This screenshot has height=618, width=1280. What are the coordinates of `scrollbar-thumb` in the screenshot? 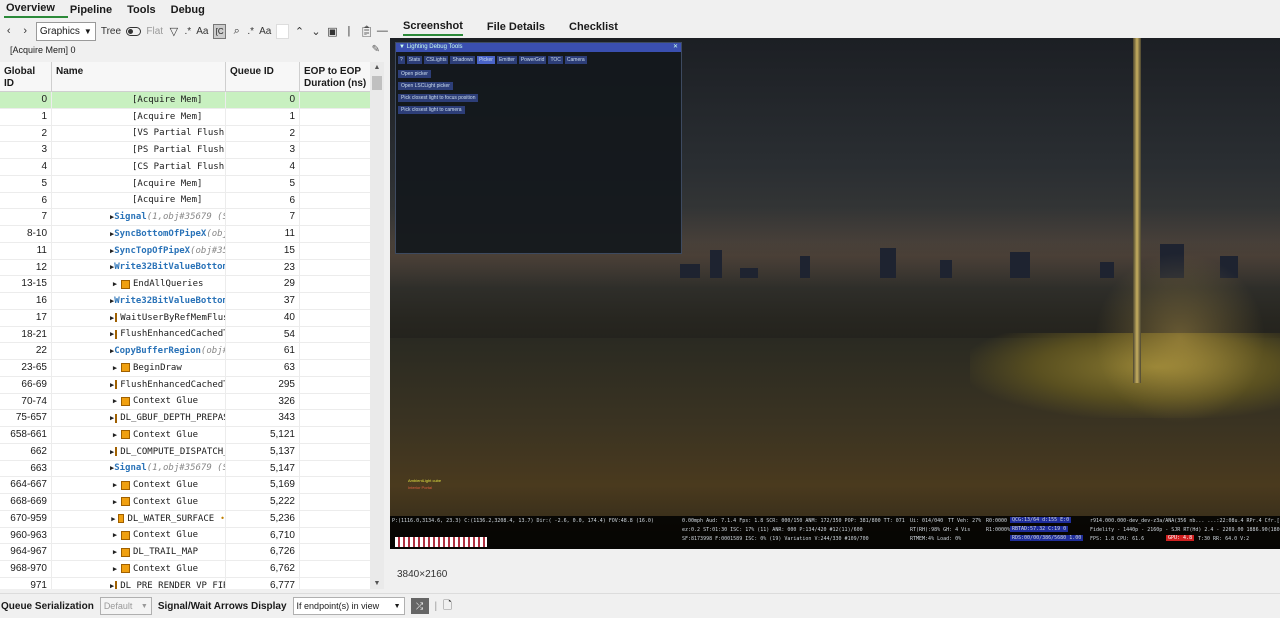 It's located at (377, 83).